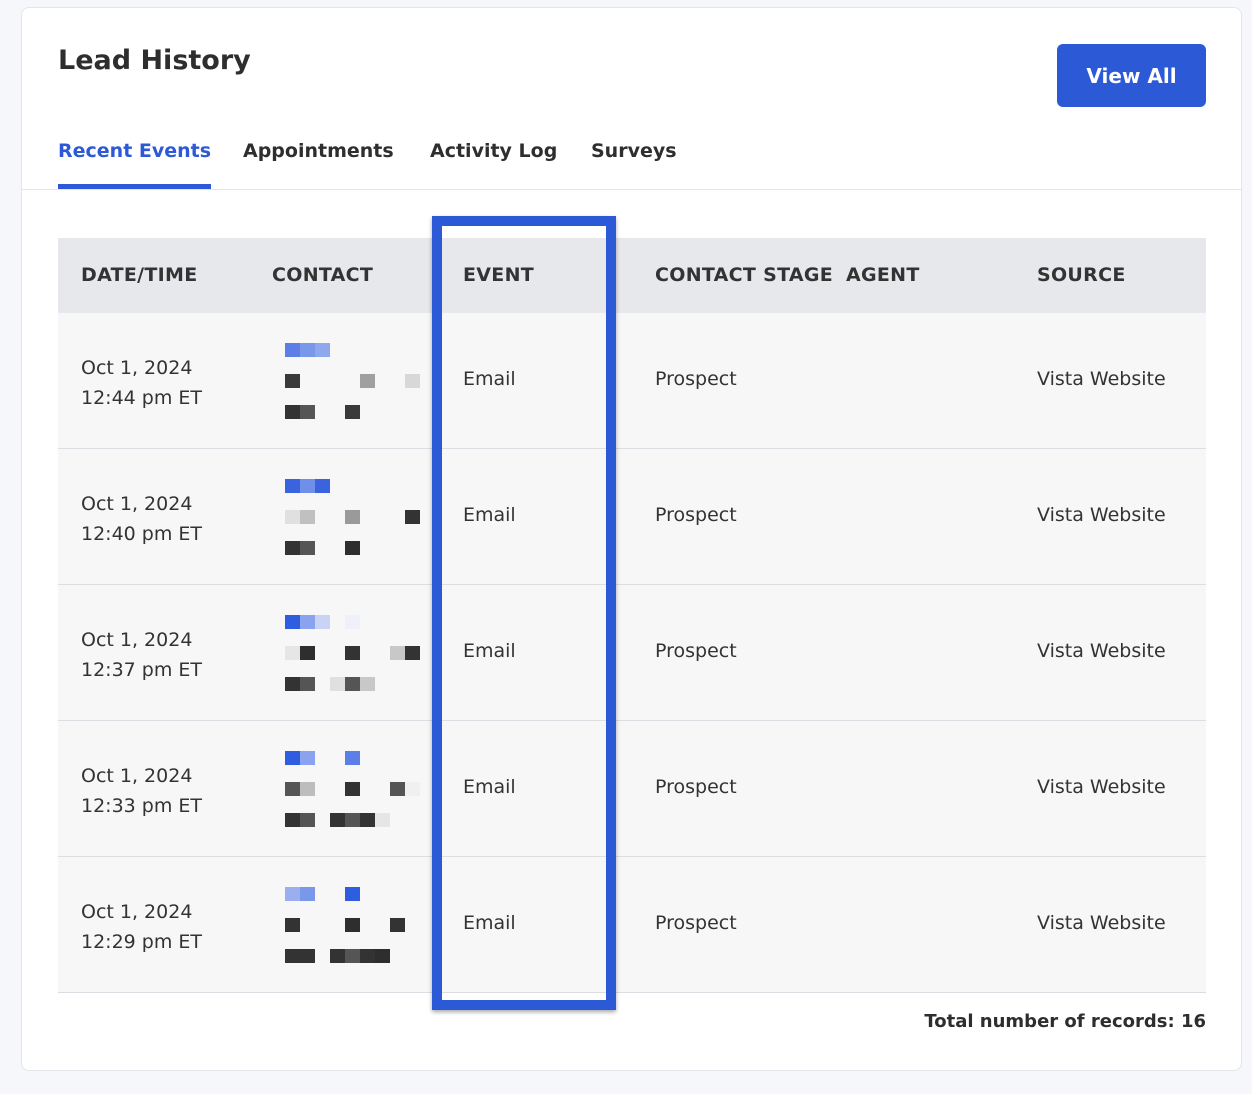 The width and height of the screenshot is (1252, 1094). What do you see at coordinates (142, 942) in the screenshot?
I see `row-time: 12:29 pm ET` at bounding box center [142, 942].